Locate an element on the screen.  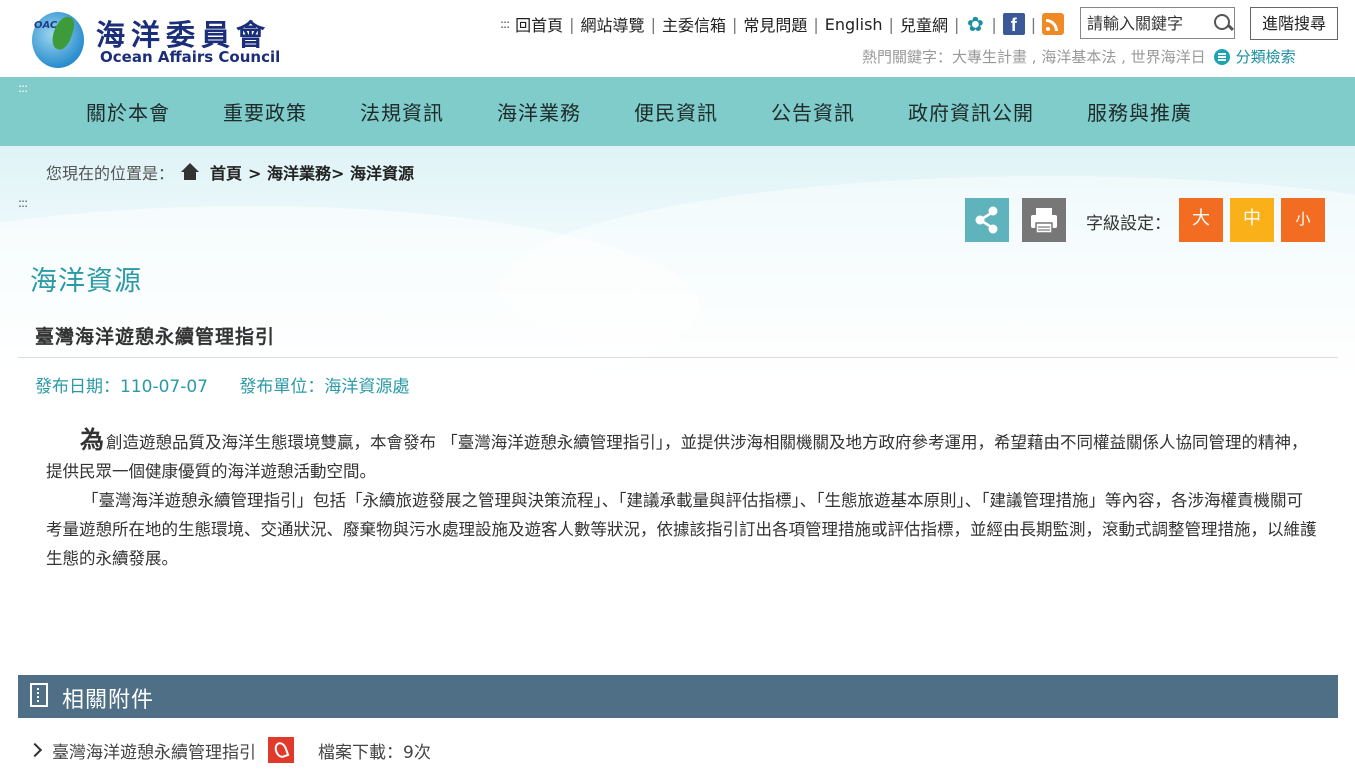
dropcap: 為 is located at coordinates (92, 440).